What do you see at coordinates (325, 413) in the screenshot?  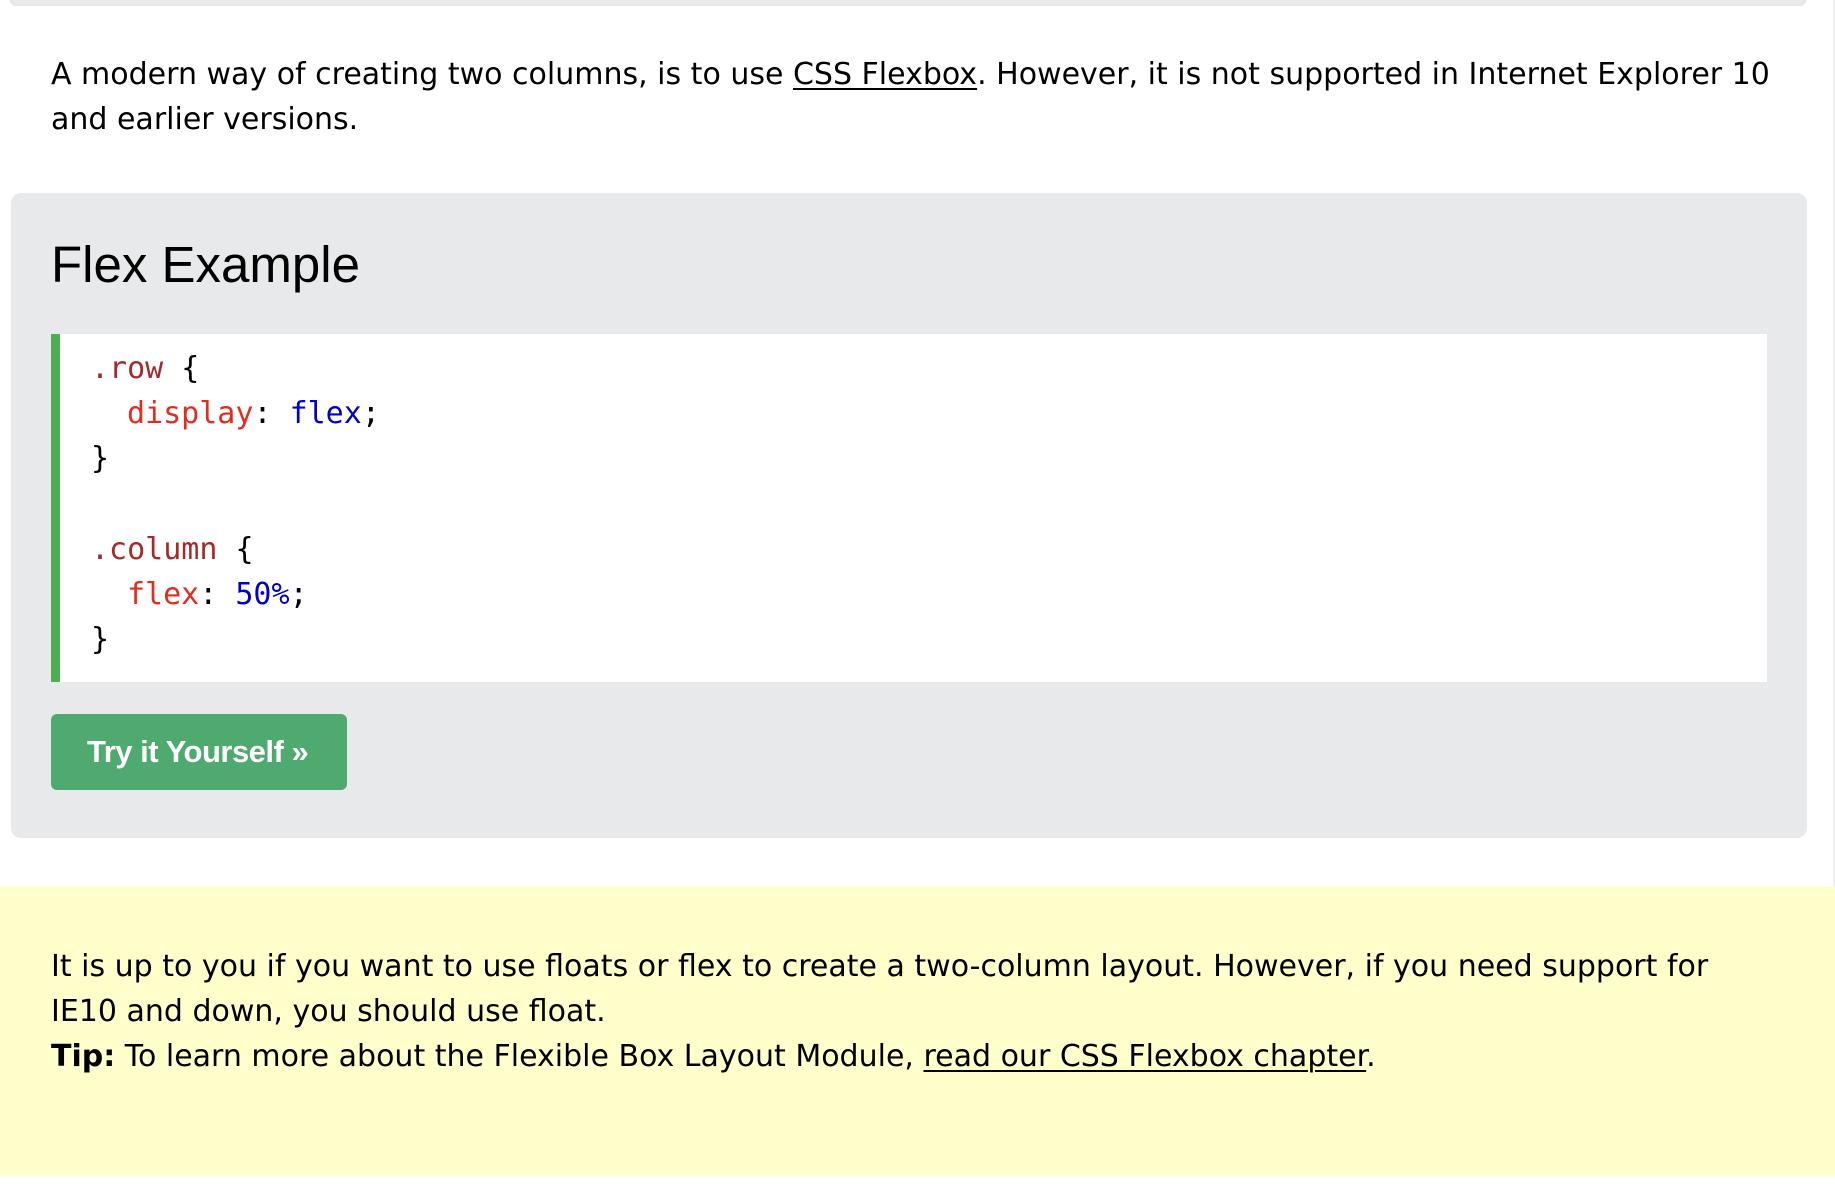 I see `row-value: flex` at bounding box center [325, 413].